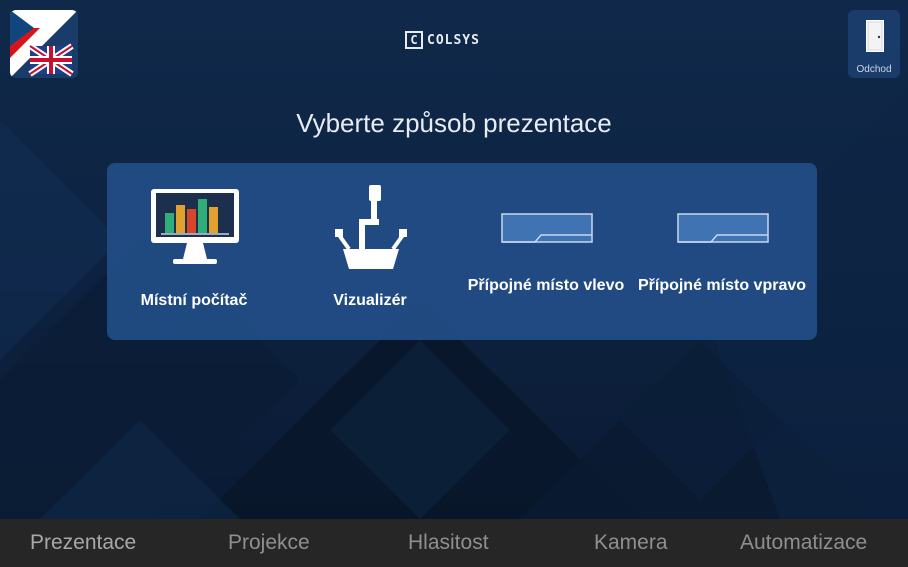 This screenshot has height=567, width=908. I want to click on monitor-chart-icon, so click(195, 226).